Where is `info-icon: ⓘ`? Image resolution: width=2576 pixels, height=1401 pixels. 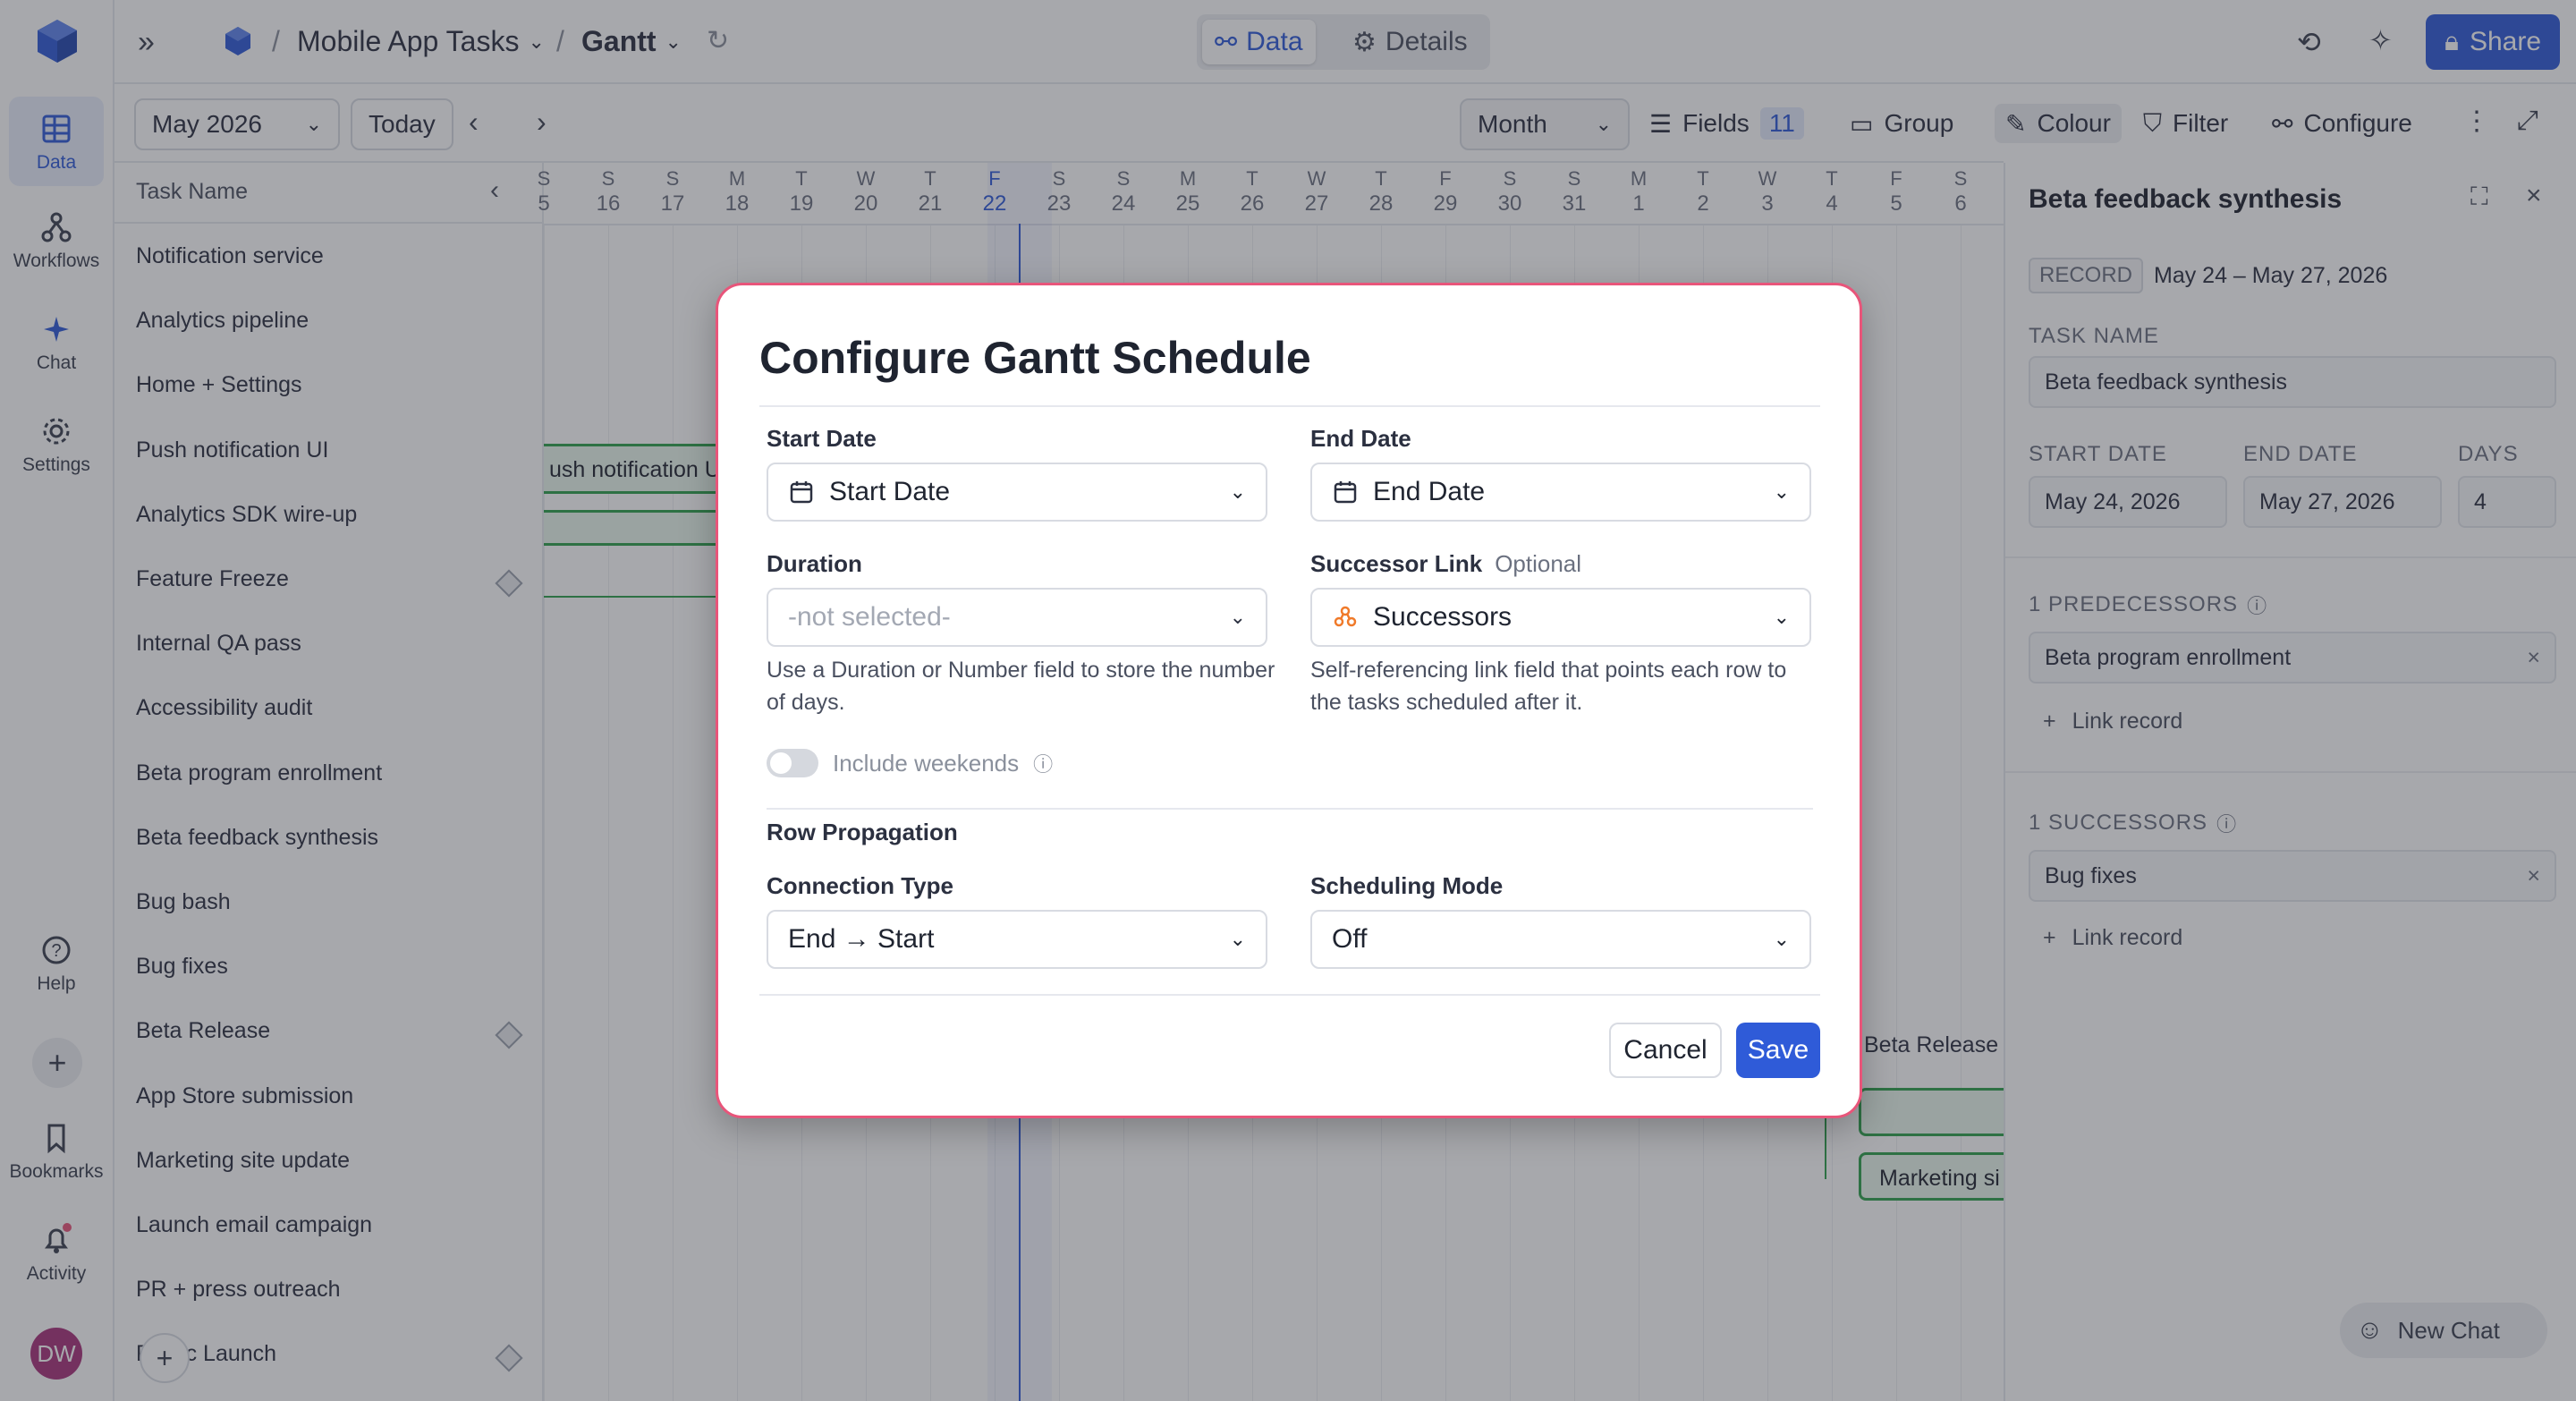
info-icon: ⓘ is located at coordinates (1043, 764).